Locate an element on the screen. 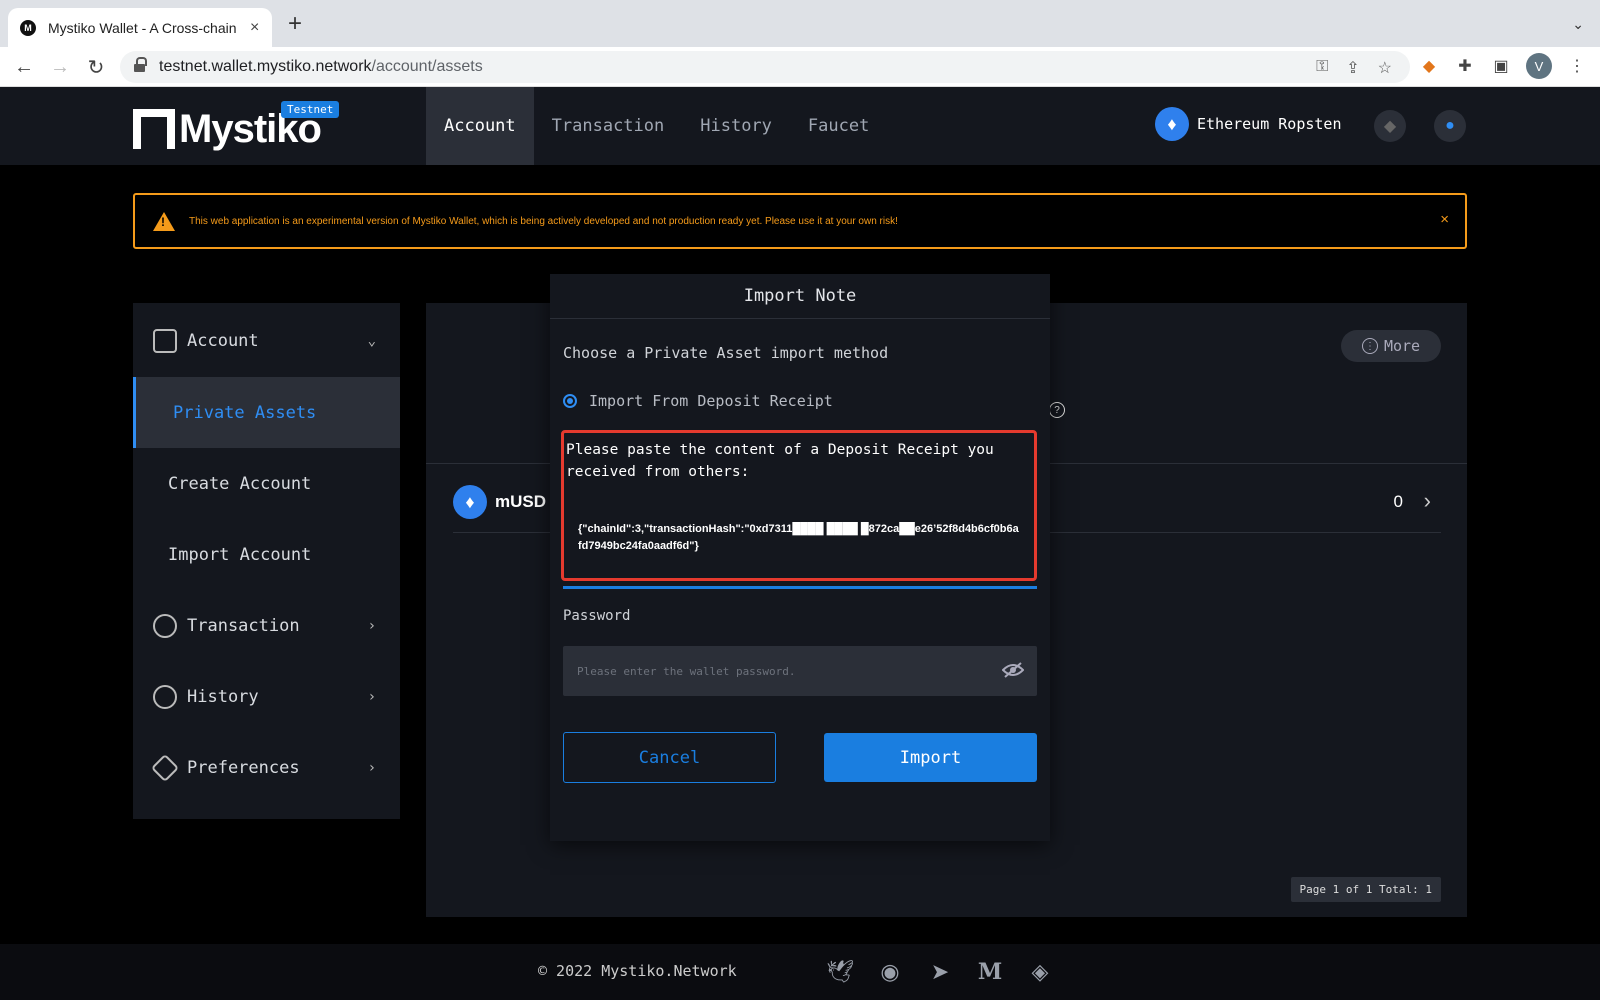 The image size is (1600, 1000). nav-transaction: Transaction is located at coordinates (608, 126).